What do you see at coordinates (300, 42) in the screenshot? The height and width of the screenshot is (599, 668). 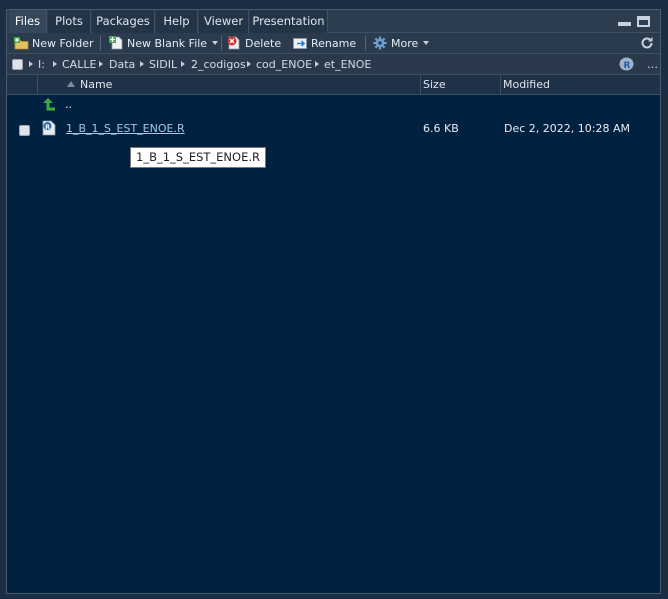 I see `rename-icon` at bounding box center [300, 42].